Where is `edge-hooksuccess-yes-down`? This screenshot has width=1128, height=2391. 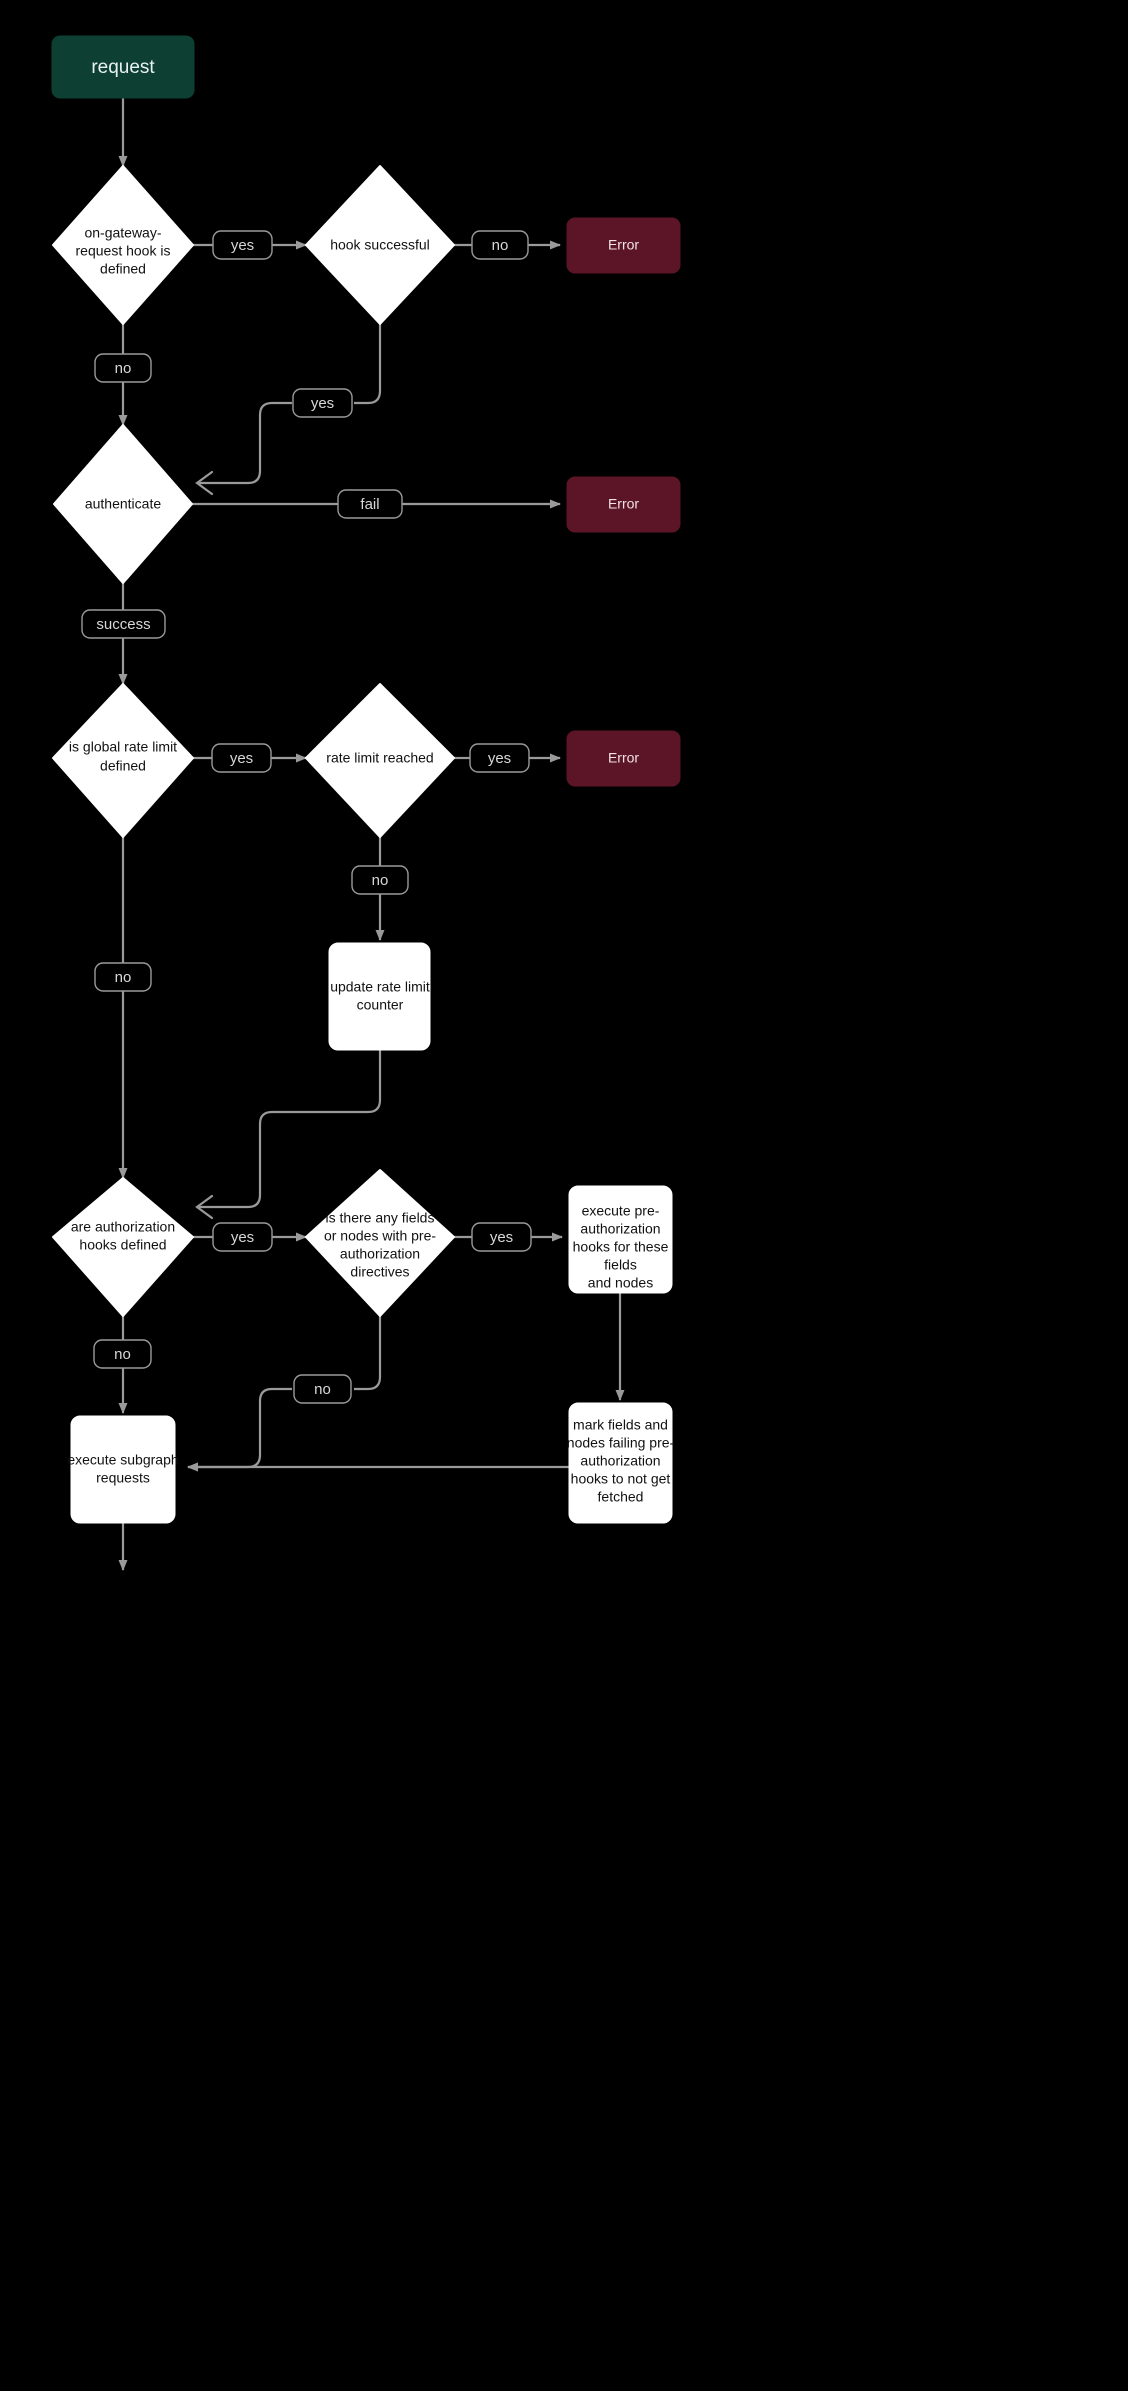
edge-hooksuccess-yes-down is located at coordinates (368, 364).